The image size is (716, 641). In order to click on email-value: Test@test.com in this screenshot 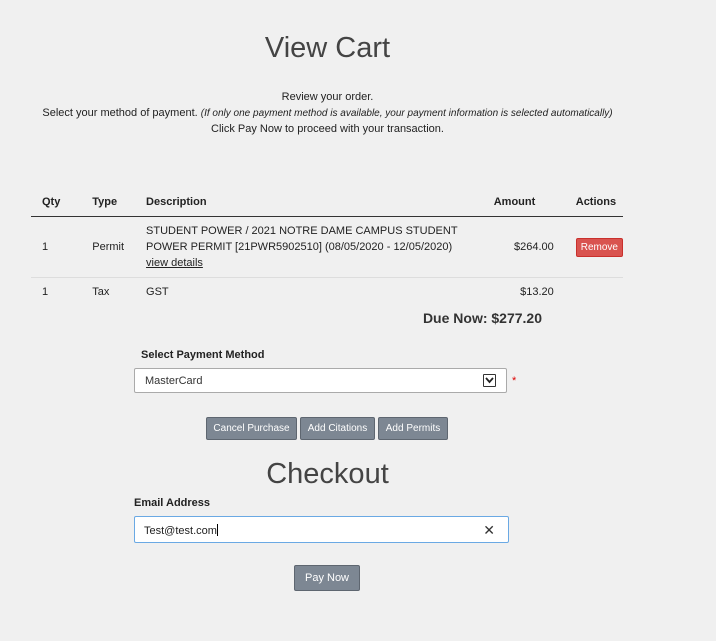, I will do `click(181, 530)`.